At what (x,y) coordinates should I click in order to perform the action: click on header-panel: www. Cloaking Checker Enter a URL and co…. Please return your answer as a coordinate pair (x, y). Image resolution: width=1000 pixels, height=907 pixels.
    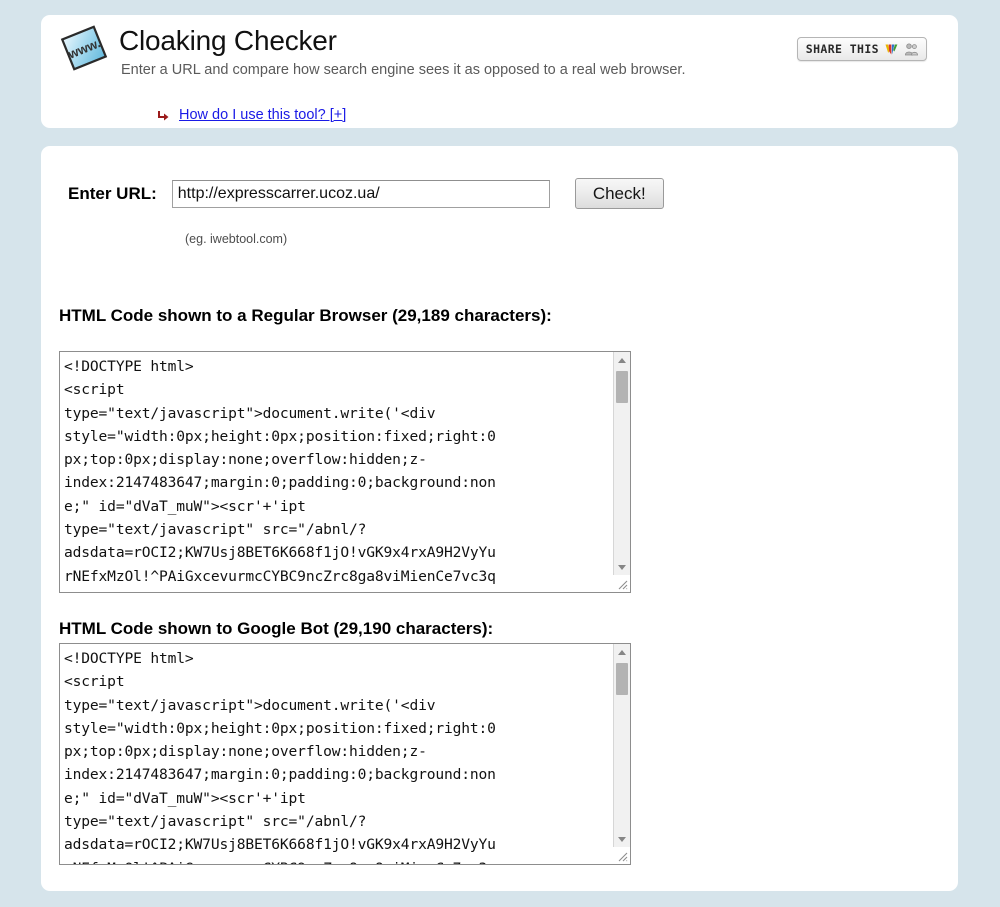
    Looking at the image, I should click on (499, 71).